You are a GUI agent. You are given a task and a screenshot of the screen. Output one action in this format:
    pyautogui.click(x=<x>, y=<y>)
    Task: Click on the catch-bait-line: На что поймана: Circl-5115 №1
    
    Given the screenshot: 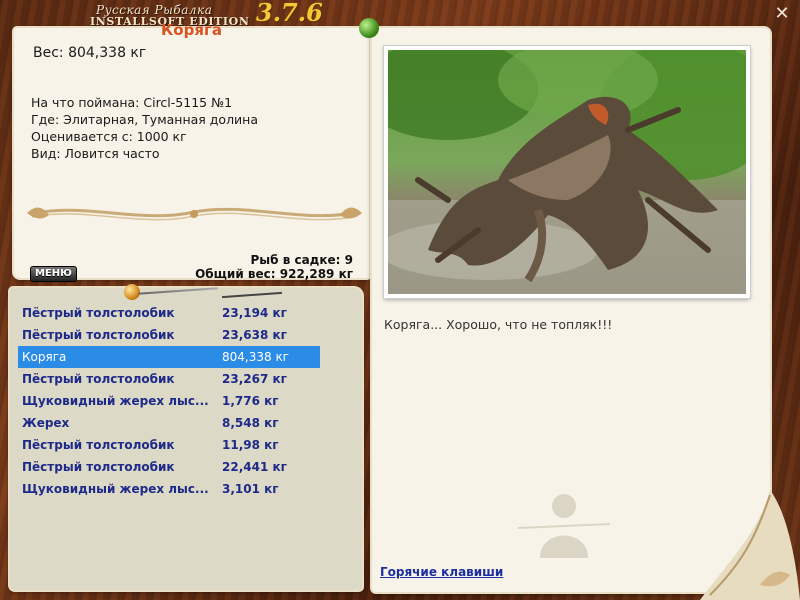 What is the action you would take?
    pyautogui.click(x=132, y=102)
    